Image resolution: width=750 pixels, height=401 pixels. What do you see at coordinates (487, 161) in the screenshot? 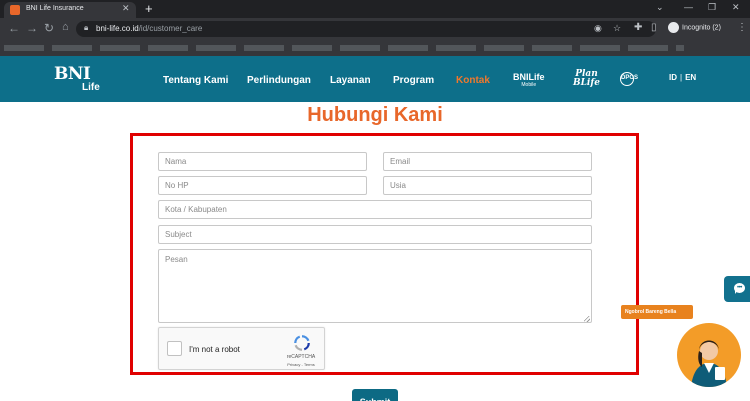
I see `email-input` at bounding box center [487, 161].